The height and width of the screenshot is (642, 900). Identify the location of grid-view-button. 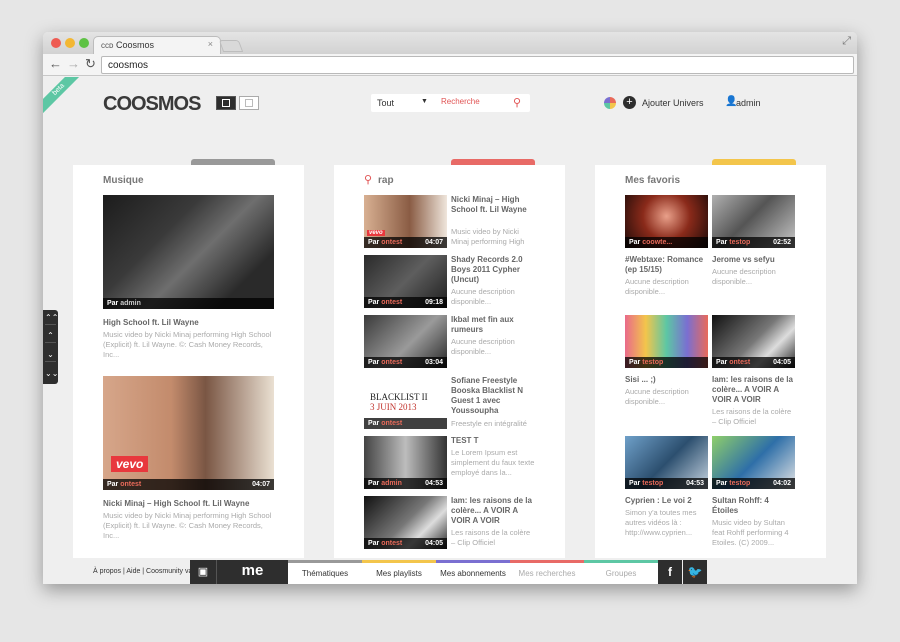
(249, 103).